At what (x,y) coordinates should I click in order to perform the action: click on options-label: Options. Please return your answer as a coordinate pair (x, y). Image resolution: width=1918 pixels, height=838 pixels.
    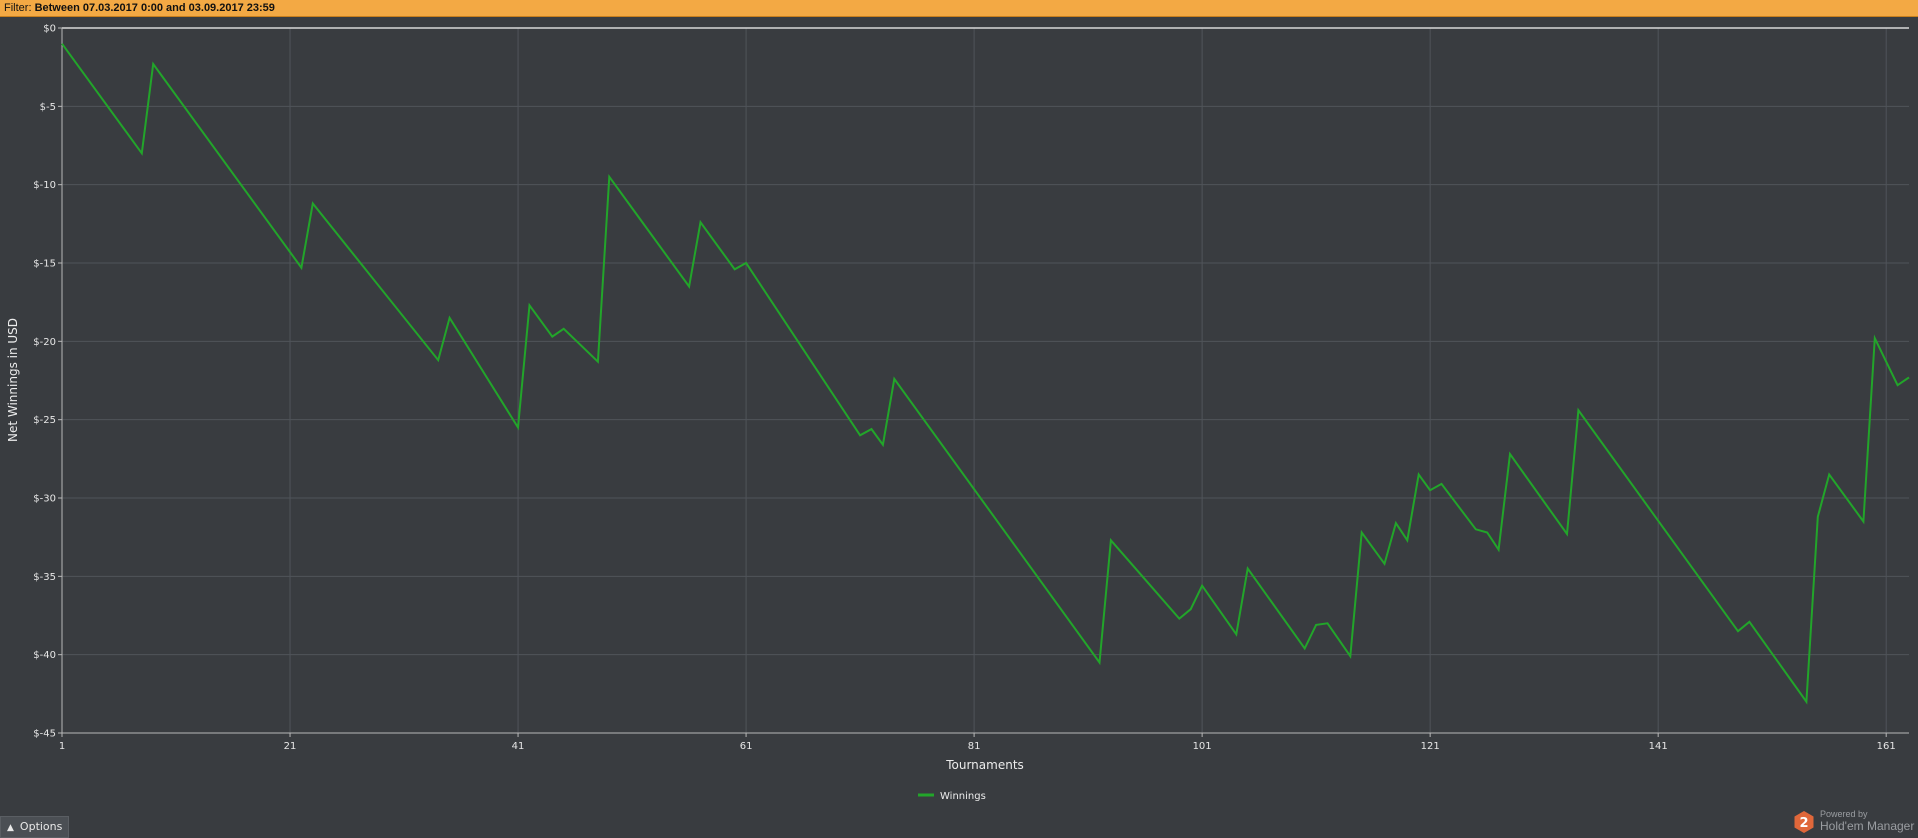
    Looking at the image, I should click on (41, 826).